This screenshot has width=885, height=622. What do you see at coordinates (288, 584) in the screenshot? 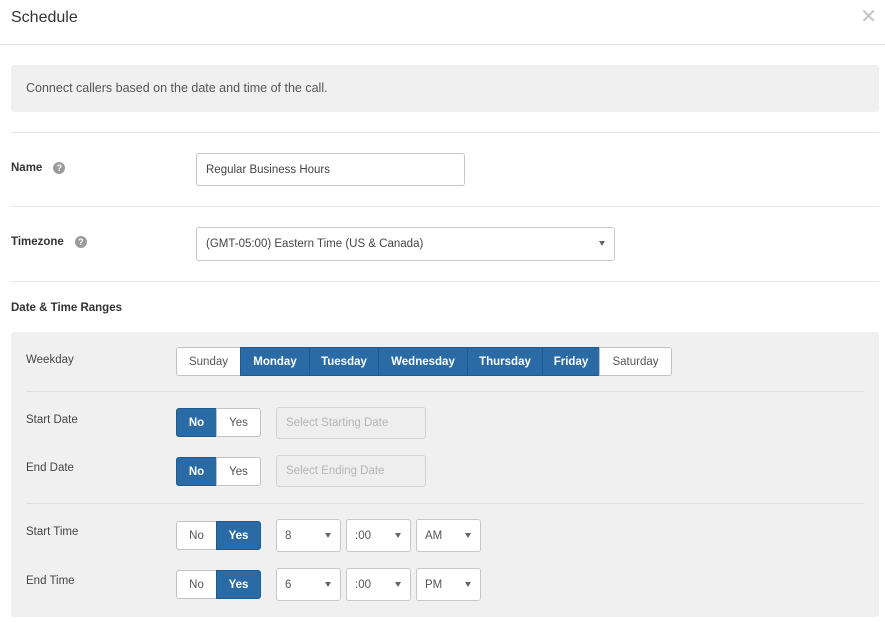
I see `end-time-hour-value: 6` at bounding box center [288, 584].